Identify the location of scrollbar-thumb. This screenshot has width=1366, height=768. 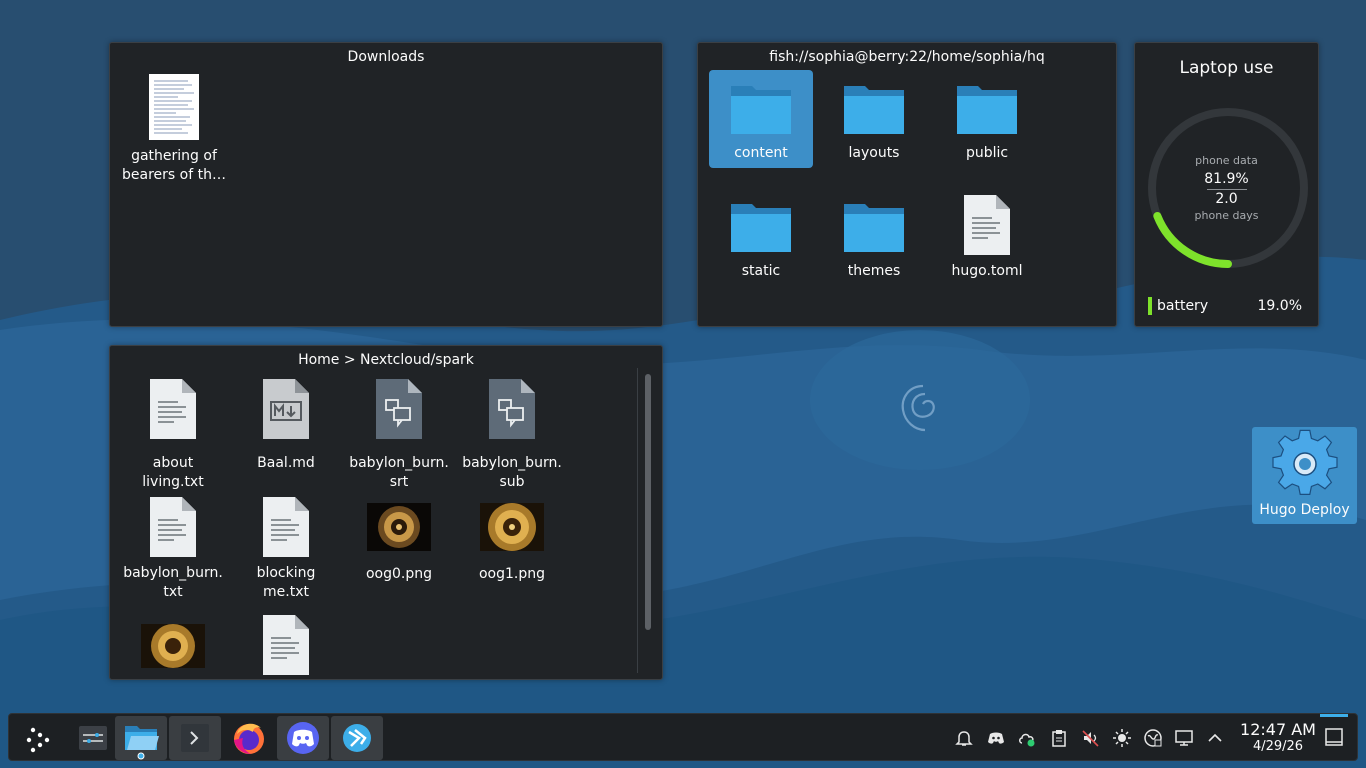
(648, 502).